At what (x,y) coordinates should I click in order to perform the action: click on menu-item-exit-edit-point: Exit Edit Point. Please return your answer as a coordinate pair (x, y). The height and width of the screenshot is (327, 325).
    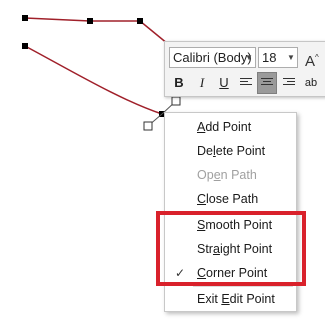
    Looking at the image, I should click on (230, 299).